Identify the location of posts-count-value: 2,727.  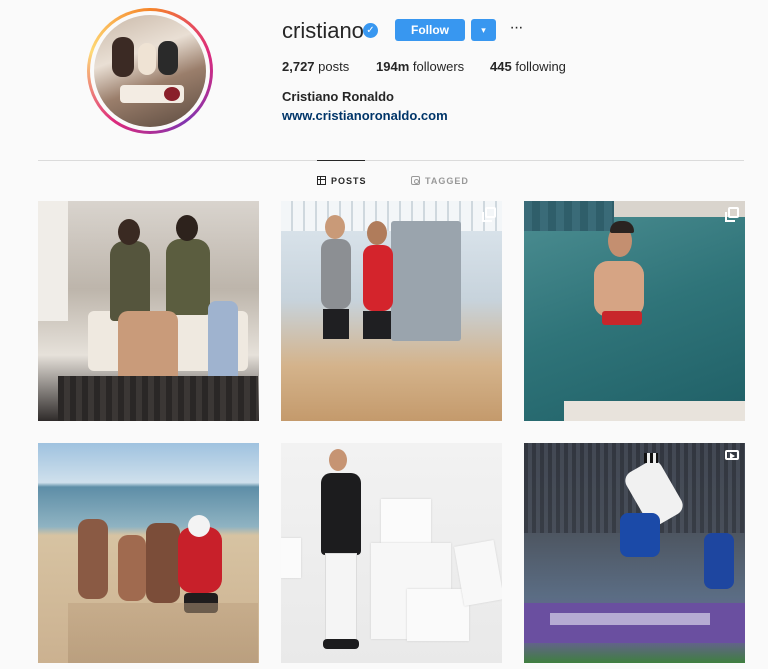
(298, 66).